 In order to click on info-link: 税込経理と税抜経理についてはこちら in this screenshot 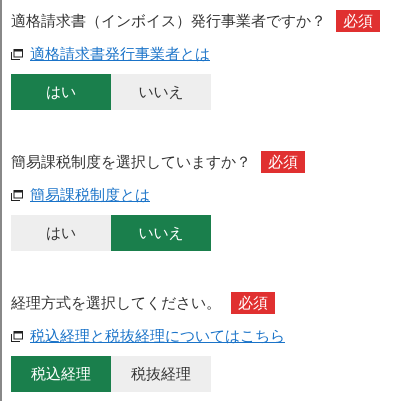, I will do `click(157, 336)`.